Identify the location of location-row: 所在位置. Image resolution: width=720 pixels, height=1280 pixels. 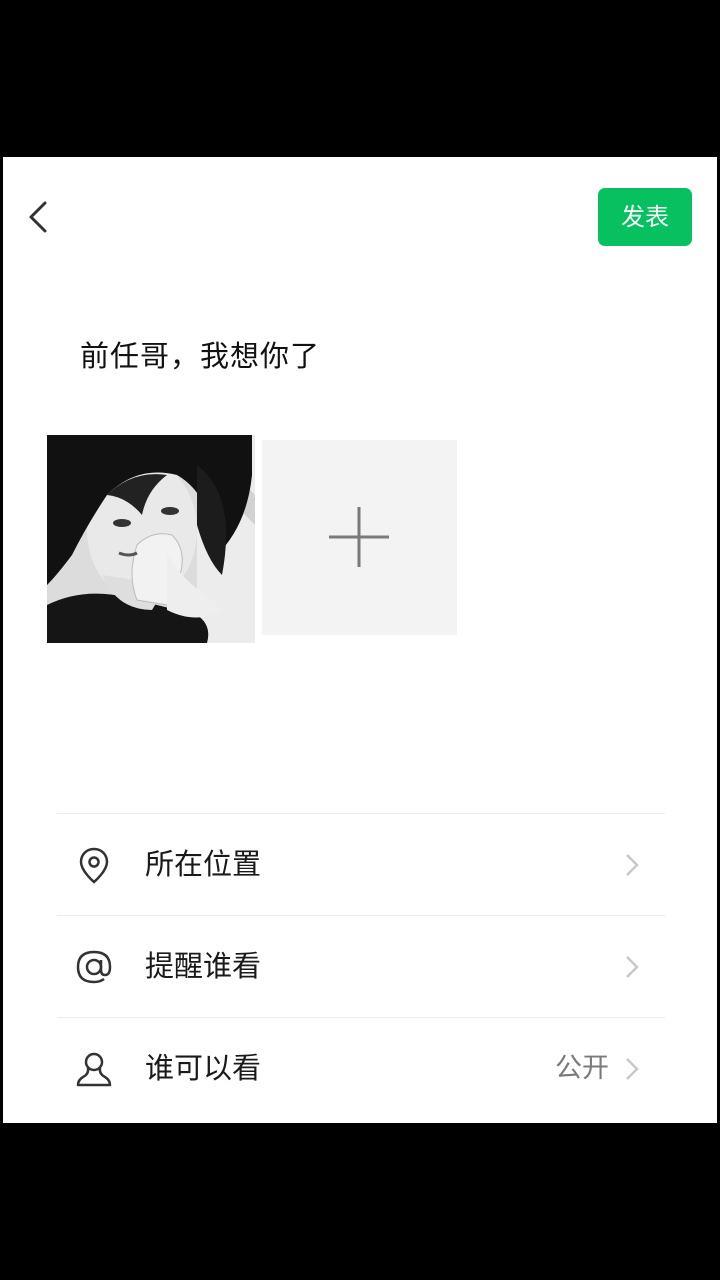
(361, 864).